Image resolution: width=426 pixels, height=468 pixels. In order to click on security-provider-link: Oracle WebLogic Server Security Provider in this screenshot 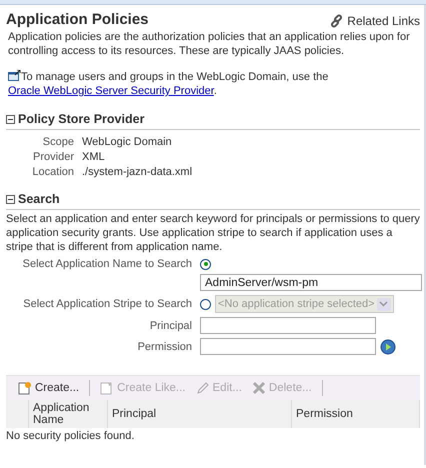, I will do `click(111, 91)`.